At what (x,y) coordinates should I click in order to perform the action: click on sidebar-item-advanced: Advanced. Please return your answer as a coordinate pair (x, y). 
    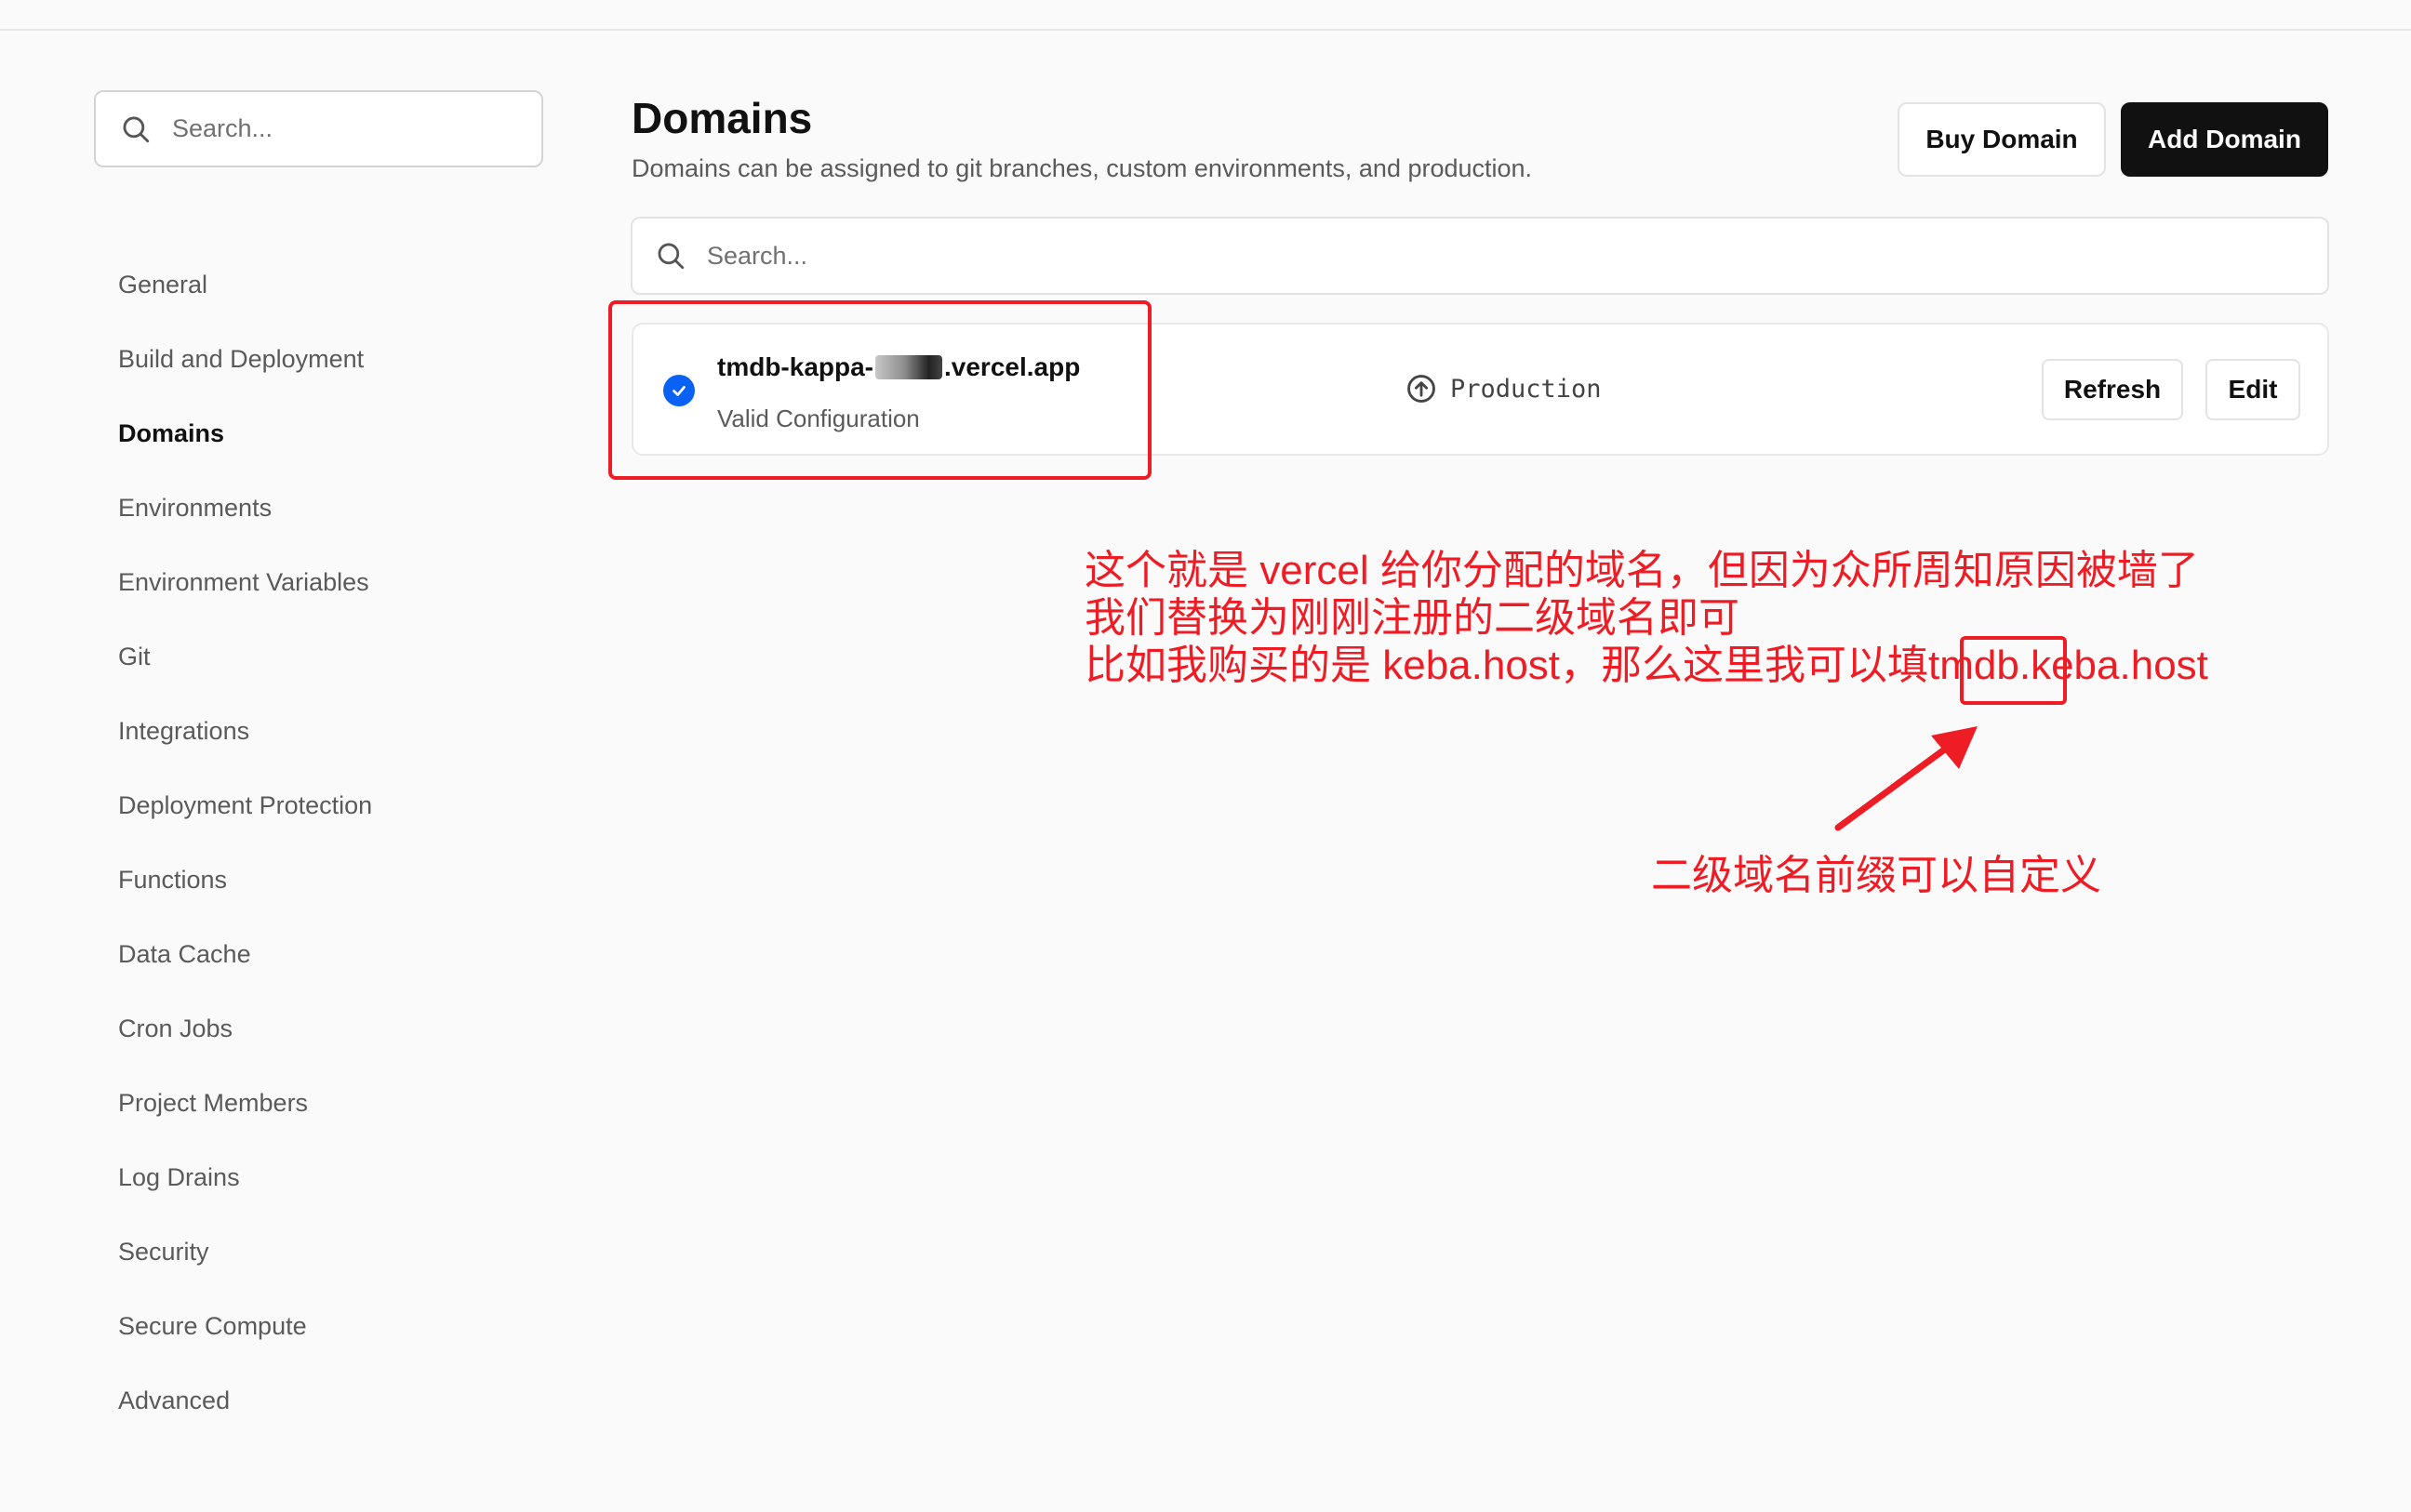
    Looking at the image, I should click on (332, 1400).